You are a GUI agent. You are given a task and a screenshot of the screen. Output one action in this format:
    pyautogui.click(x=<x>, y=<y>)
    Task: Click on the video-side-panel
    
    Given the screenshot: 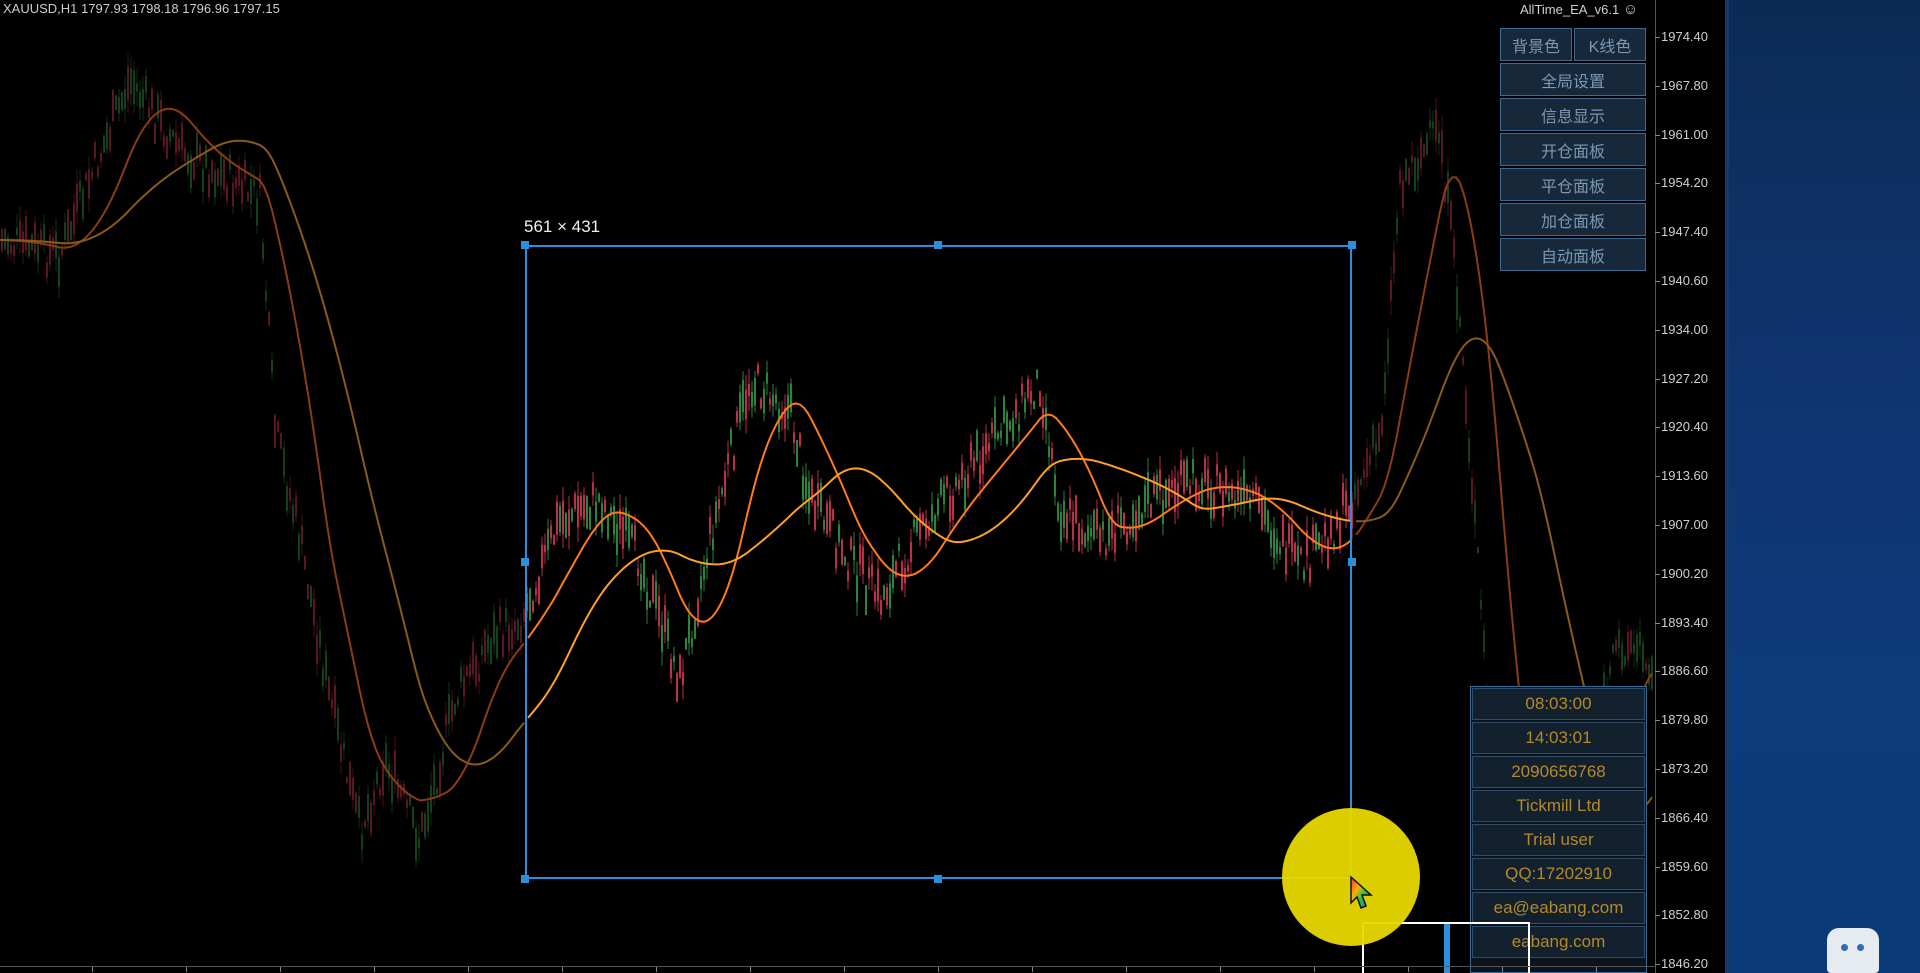 What is the action you would take?
    pyautogui.click(x=1822, y=486)
    